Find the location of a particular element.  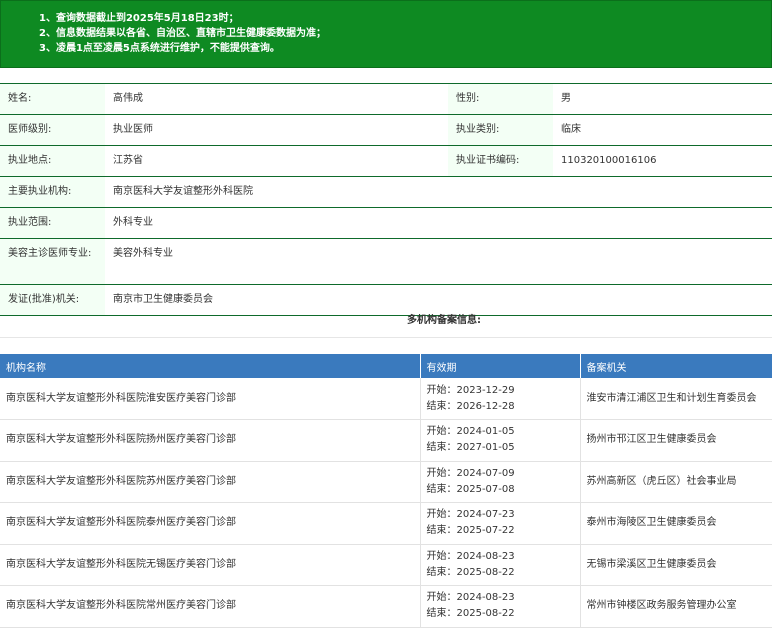

category-value: 临床 is located at coordinates (662, 130).